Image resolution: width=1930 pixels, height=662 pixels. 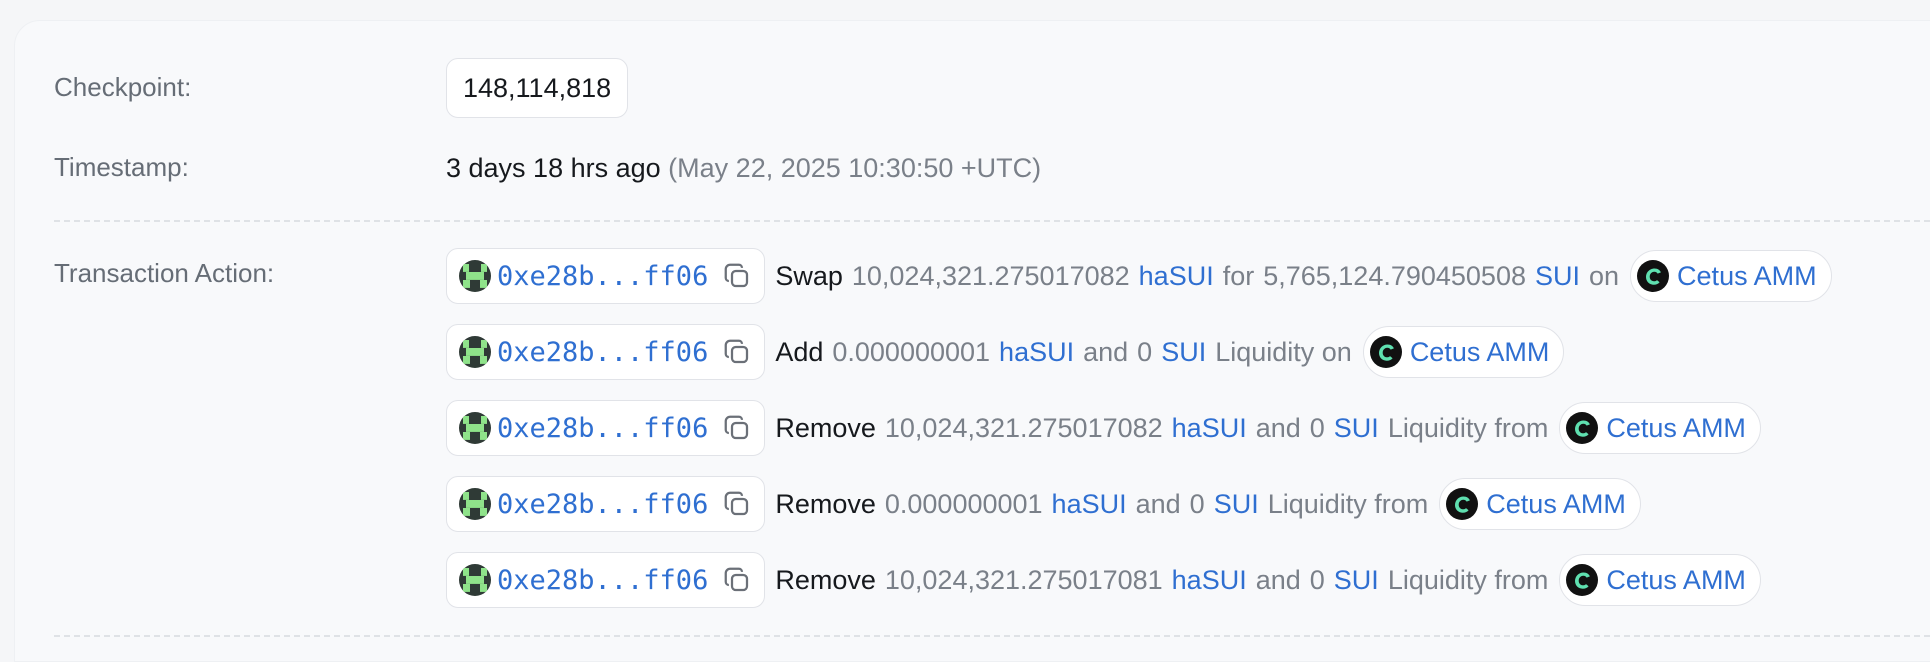 What do you see at coordinates (992, 221) in the screenshot?
I see `section-divider` at bounding box center [992, 221].